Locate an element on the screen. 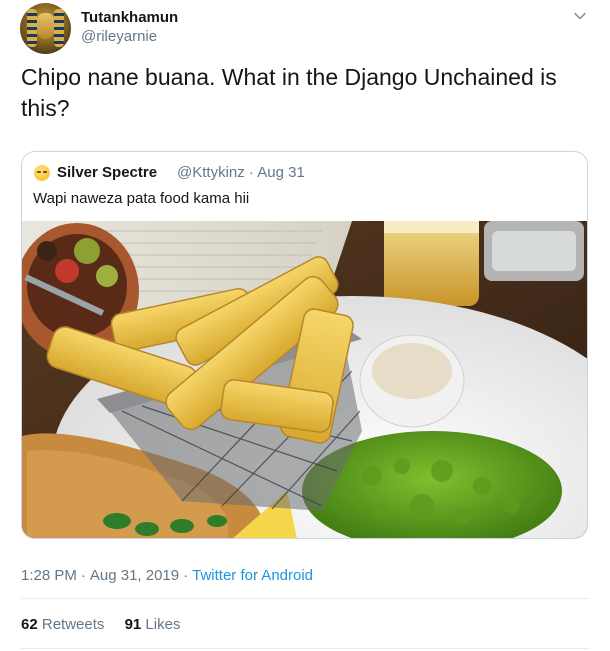  likes-count: 91 is located at coordinates (133, 624).